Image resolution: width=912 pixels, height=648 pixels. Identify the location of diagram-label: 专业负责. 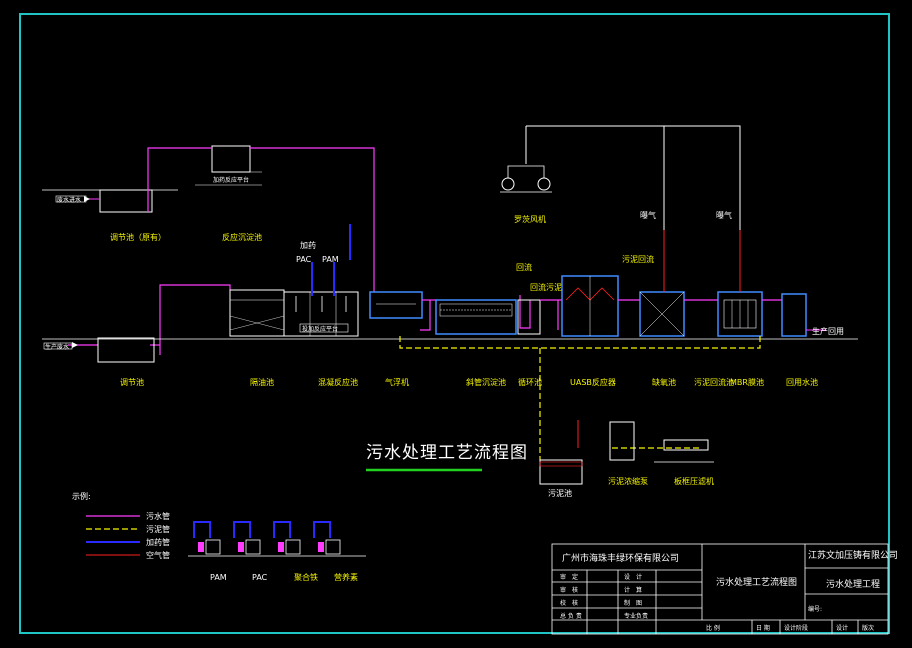
(636, 616).